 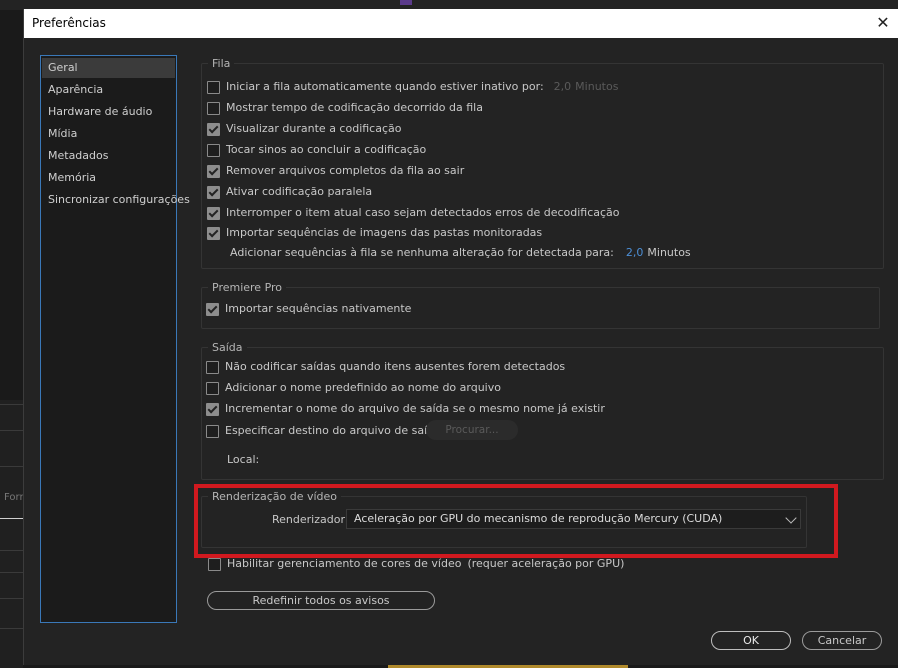 I want to click on queue-option-parallel: Ativar codificação paralela, so click(x=289, y=192).